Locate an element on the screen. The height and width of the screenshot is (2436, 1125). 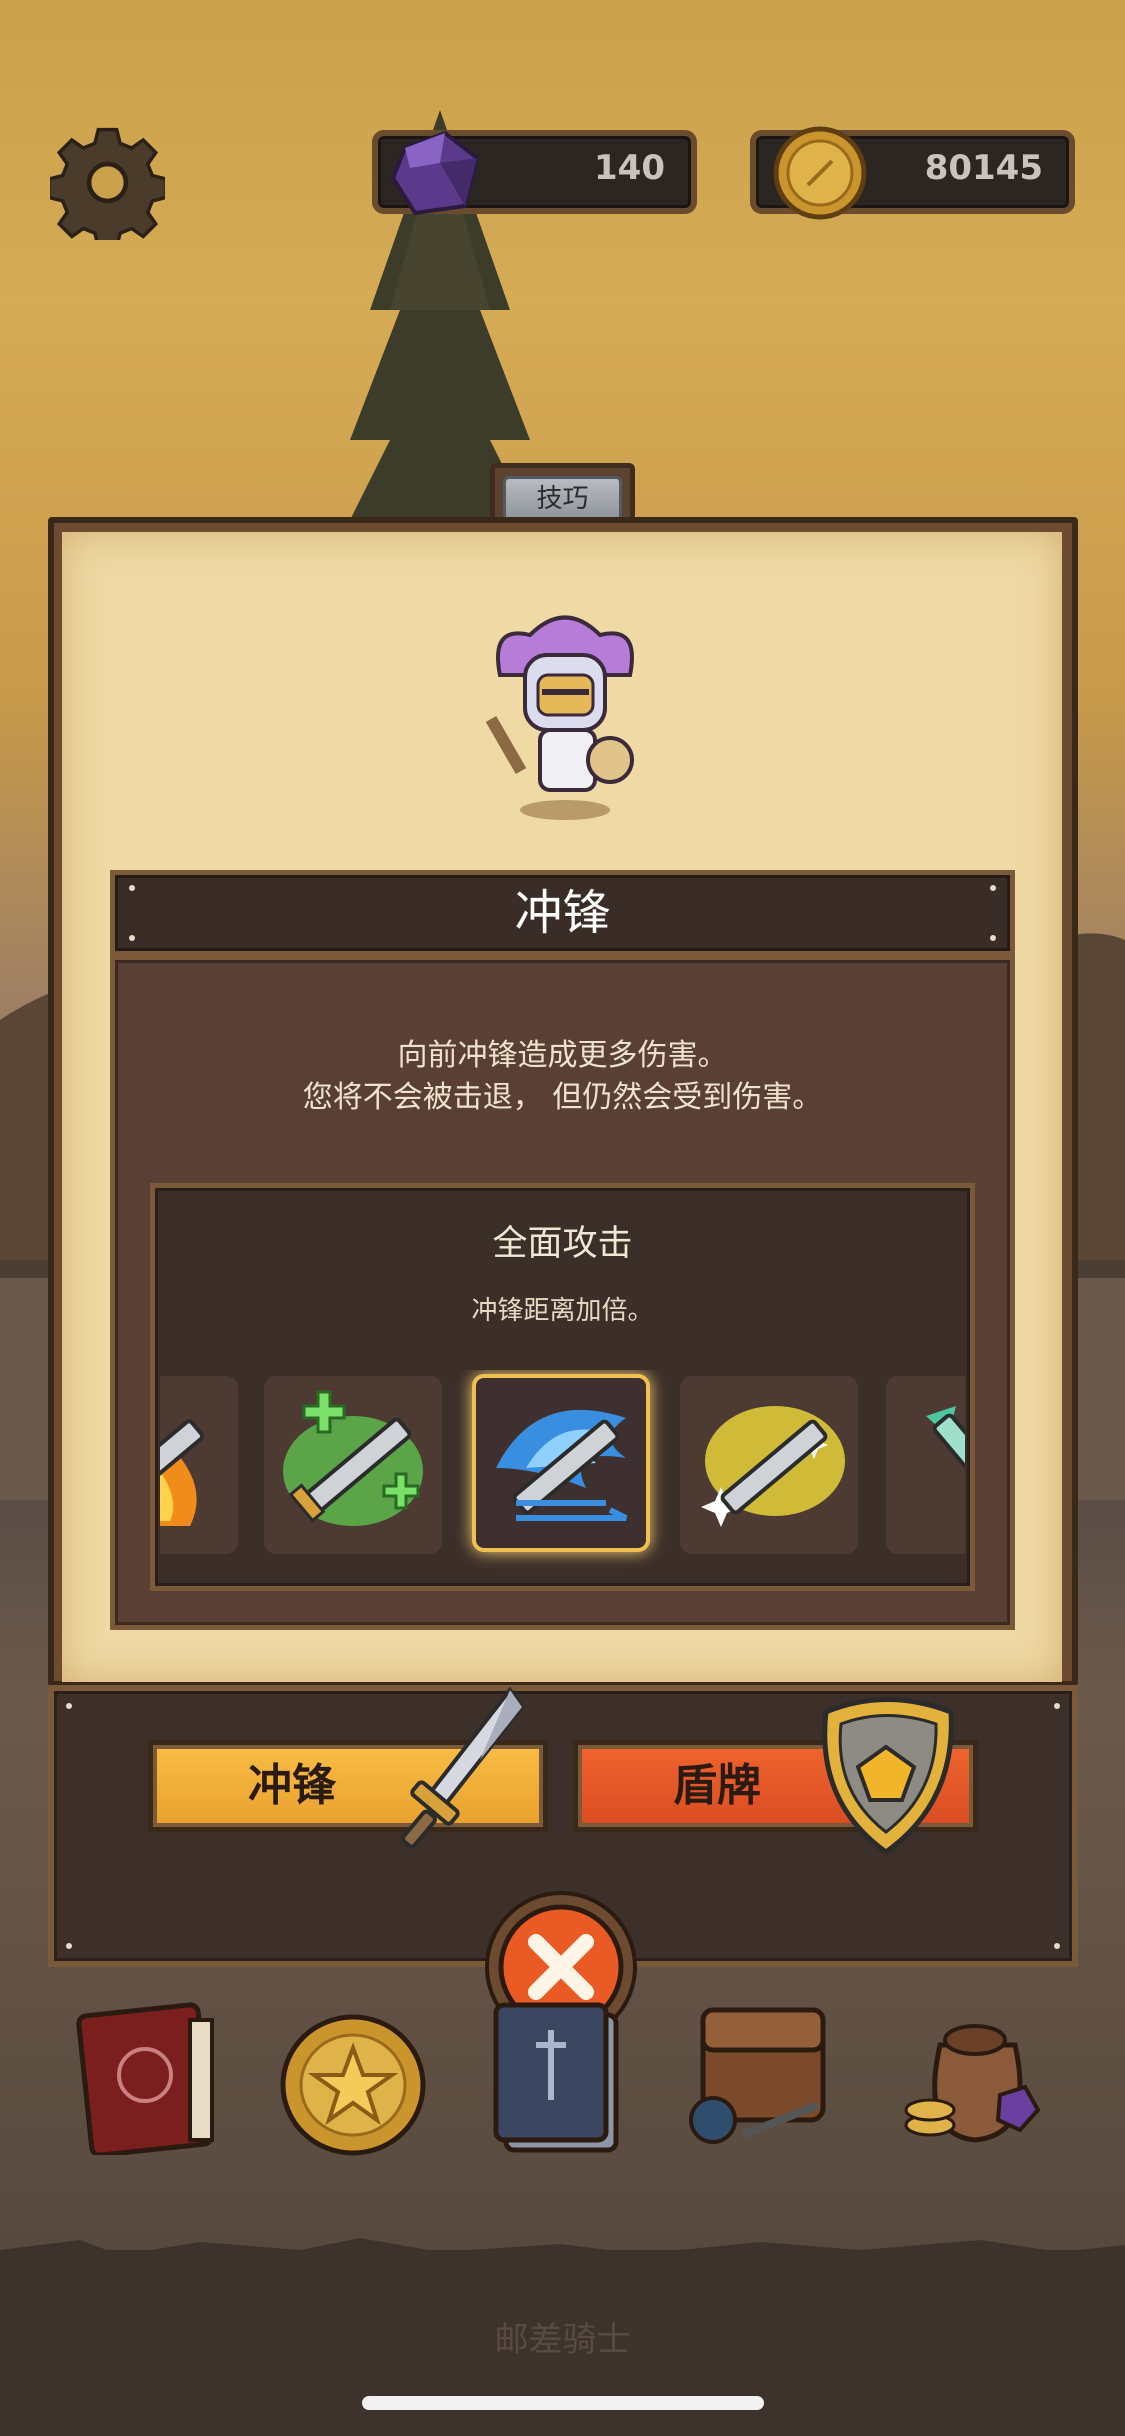
upgrade-carousel is located at coordinates (562, 1470).